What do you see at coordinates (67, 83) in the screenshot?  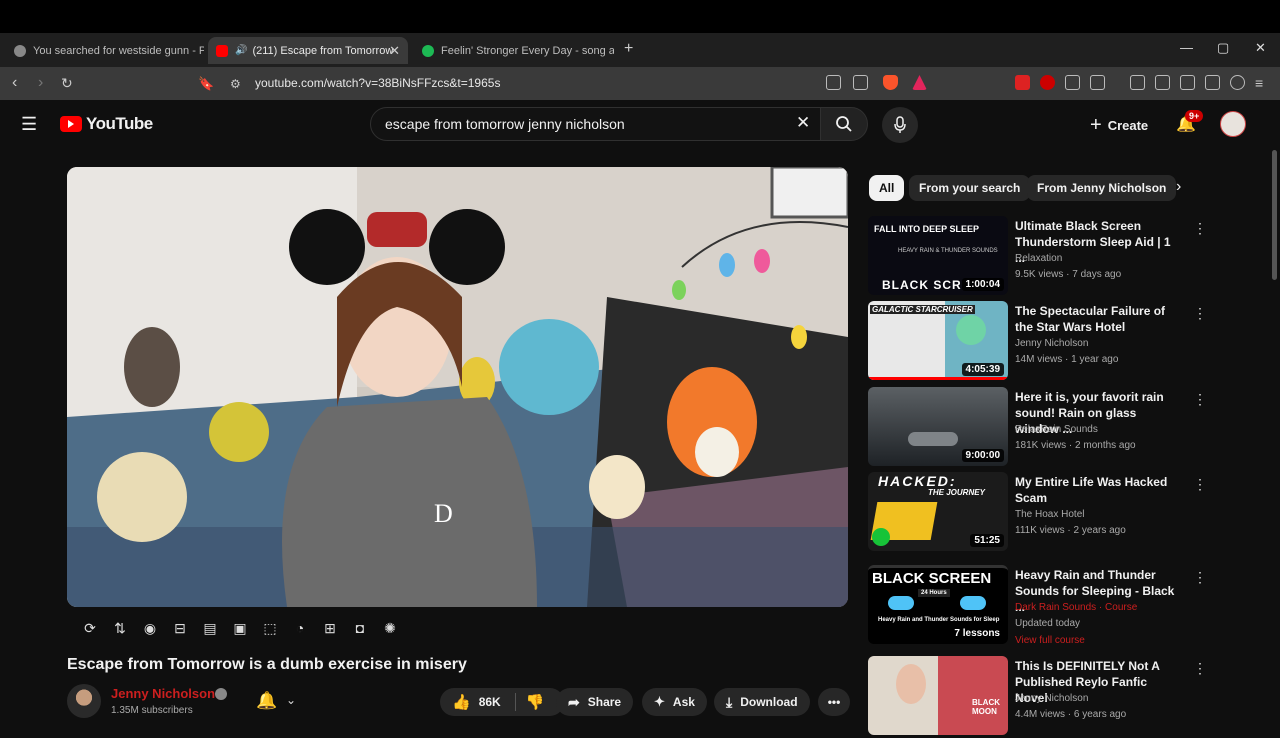 I see `reload-icon: ↻` at bounding box center [67, 83].